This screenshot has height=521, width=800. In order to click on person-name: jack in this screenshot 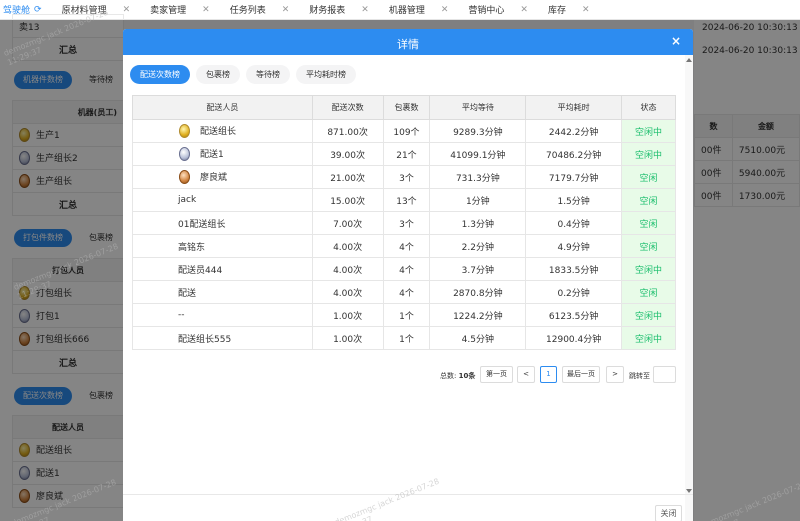, I will do `click(222, 200)`.